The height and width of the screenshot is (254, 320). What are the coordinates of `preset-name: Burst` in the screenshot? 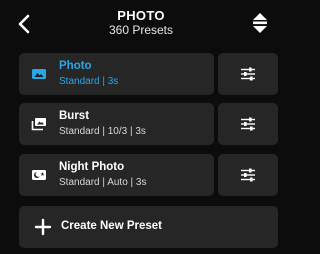 It's located at (74, 116).